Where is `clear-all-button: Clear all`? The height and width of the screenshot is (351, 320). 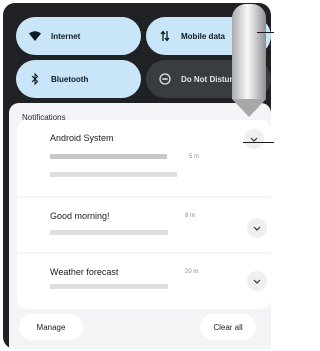 clear-all-button: Clear all is located at coordinates (228, 327).